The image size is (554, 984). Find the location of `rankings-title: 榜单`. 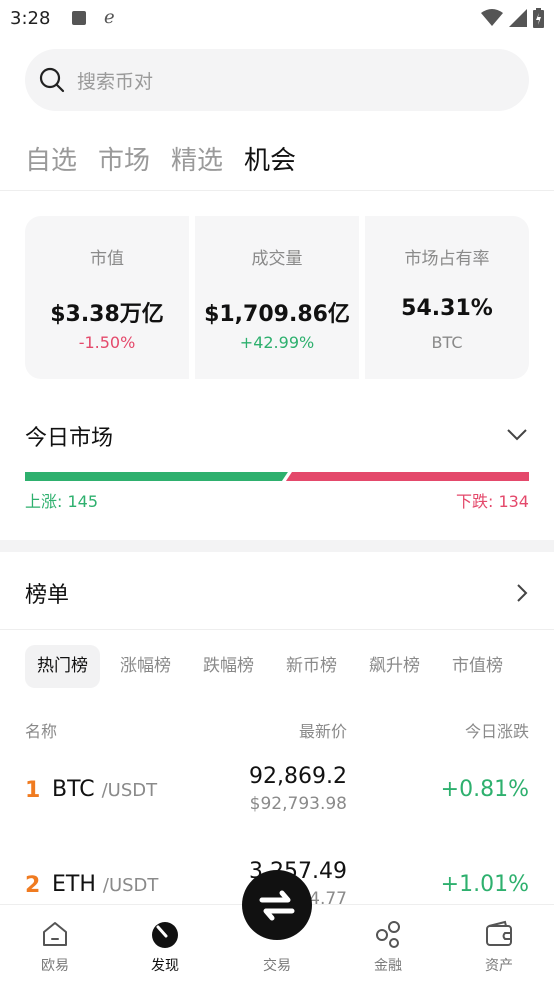

rankings-title: 榜单 is located at coordinates (47, 593).